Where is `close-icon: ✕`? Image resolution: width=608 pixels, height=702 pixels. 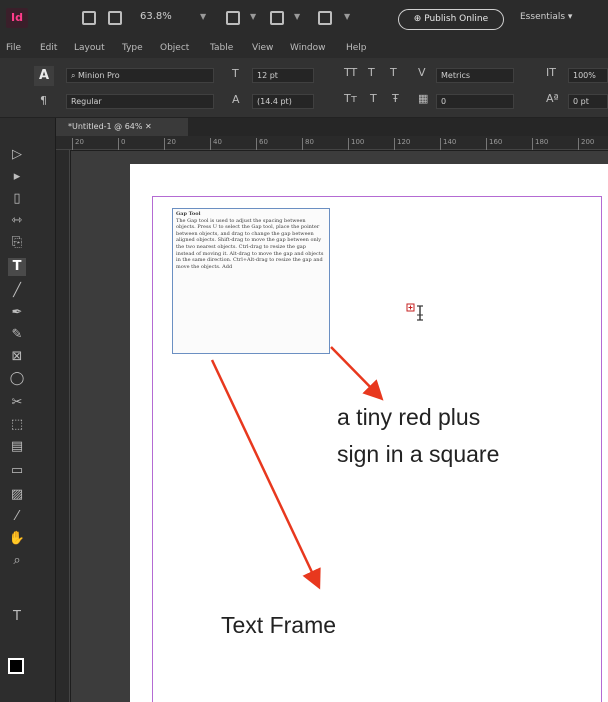
close-icon: ✕ is located at coordinates (148, 126).